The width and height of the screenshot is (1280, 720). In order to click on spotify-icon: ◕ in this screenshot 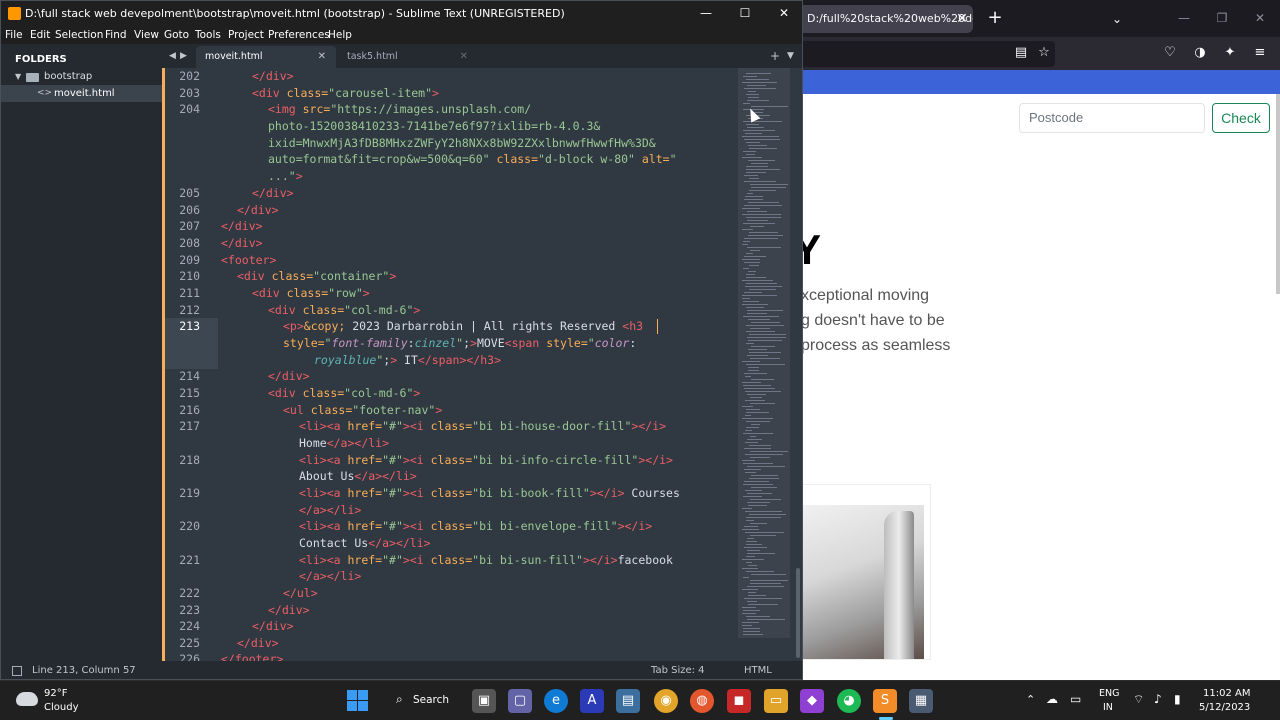, I will do `click(849, 701)`.